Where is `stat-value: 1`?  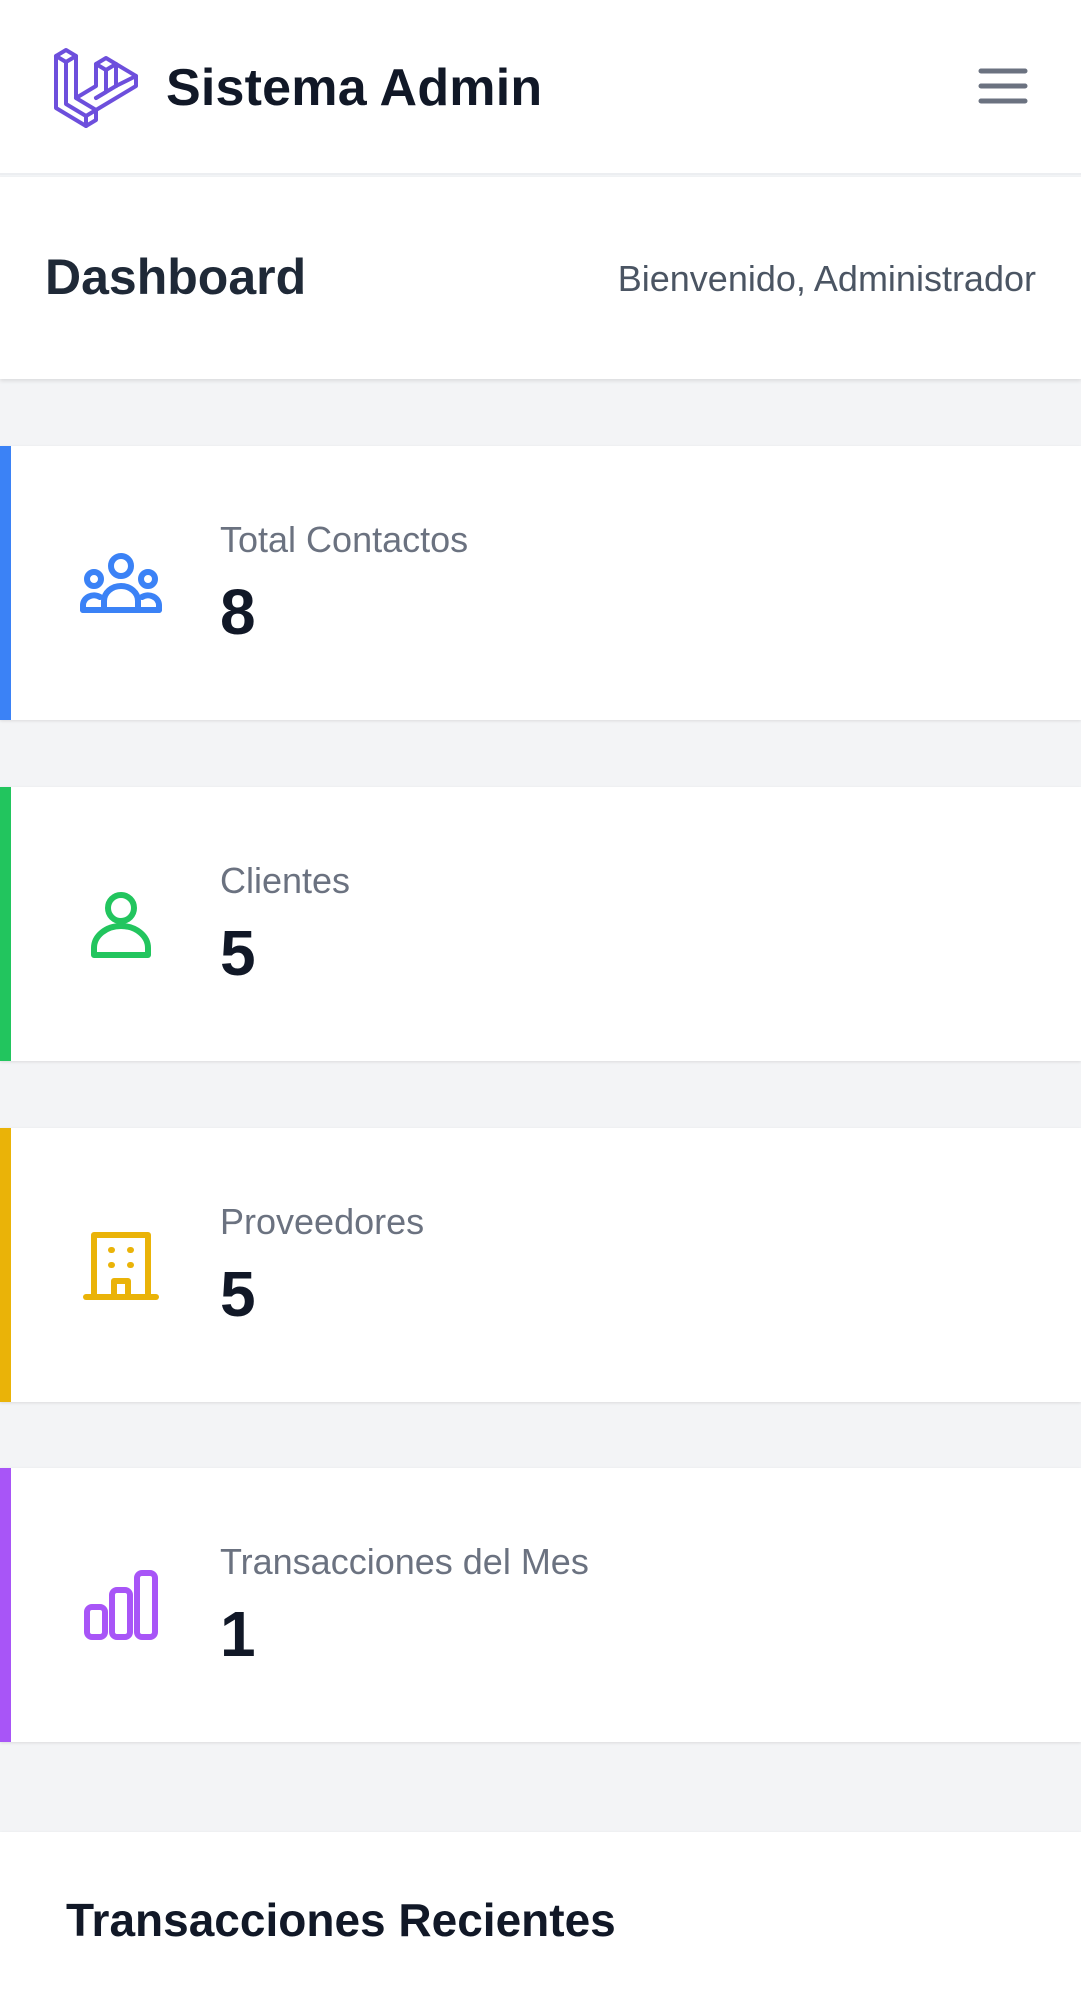
stat-value: 1 is located at coordinates (238, 1634).